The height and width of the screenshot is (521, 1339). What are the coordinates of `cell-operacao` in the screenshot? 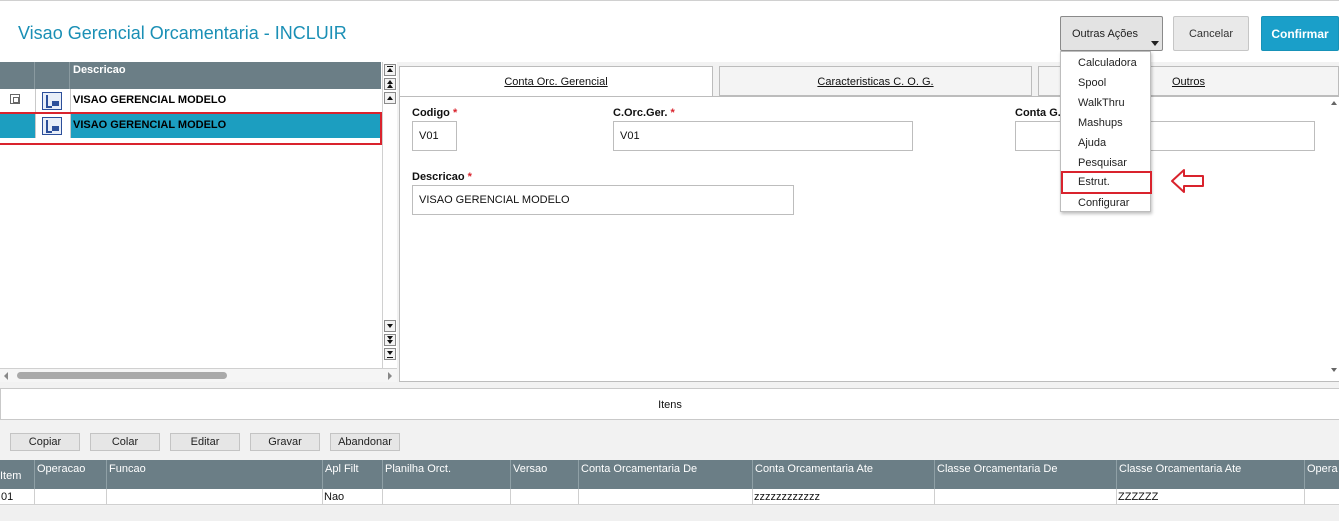 It's located at (71, 497).